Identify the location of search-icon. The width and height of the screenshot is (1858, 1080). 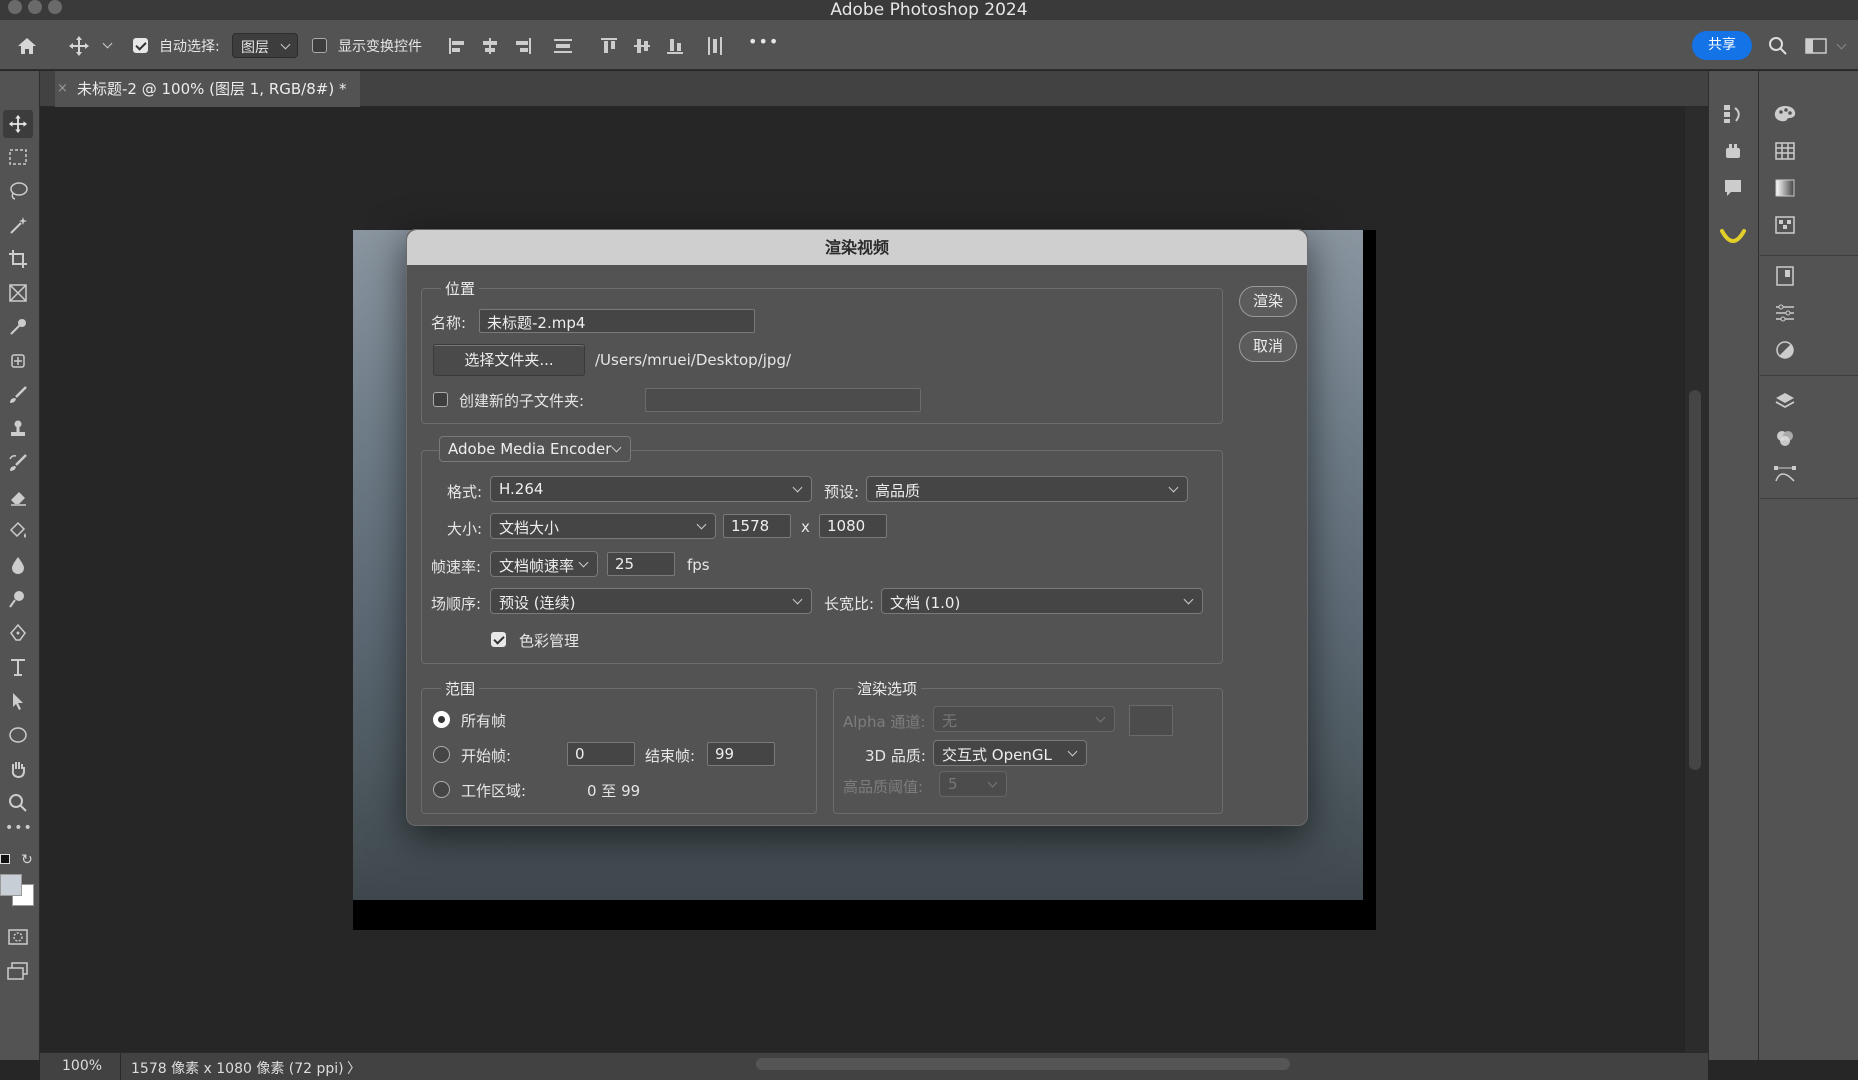
(1778, 46).